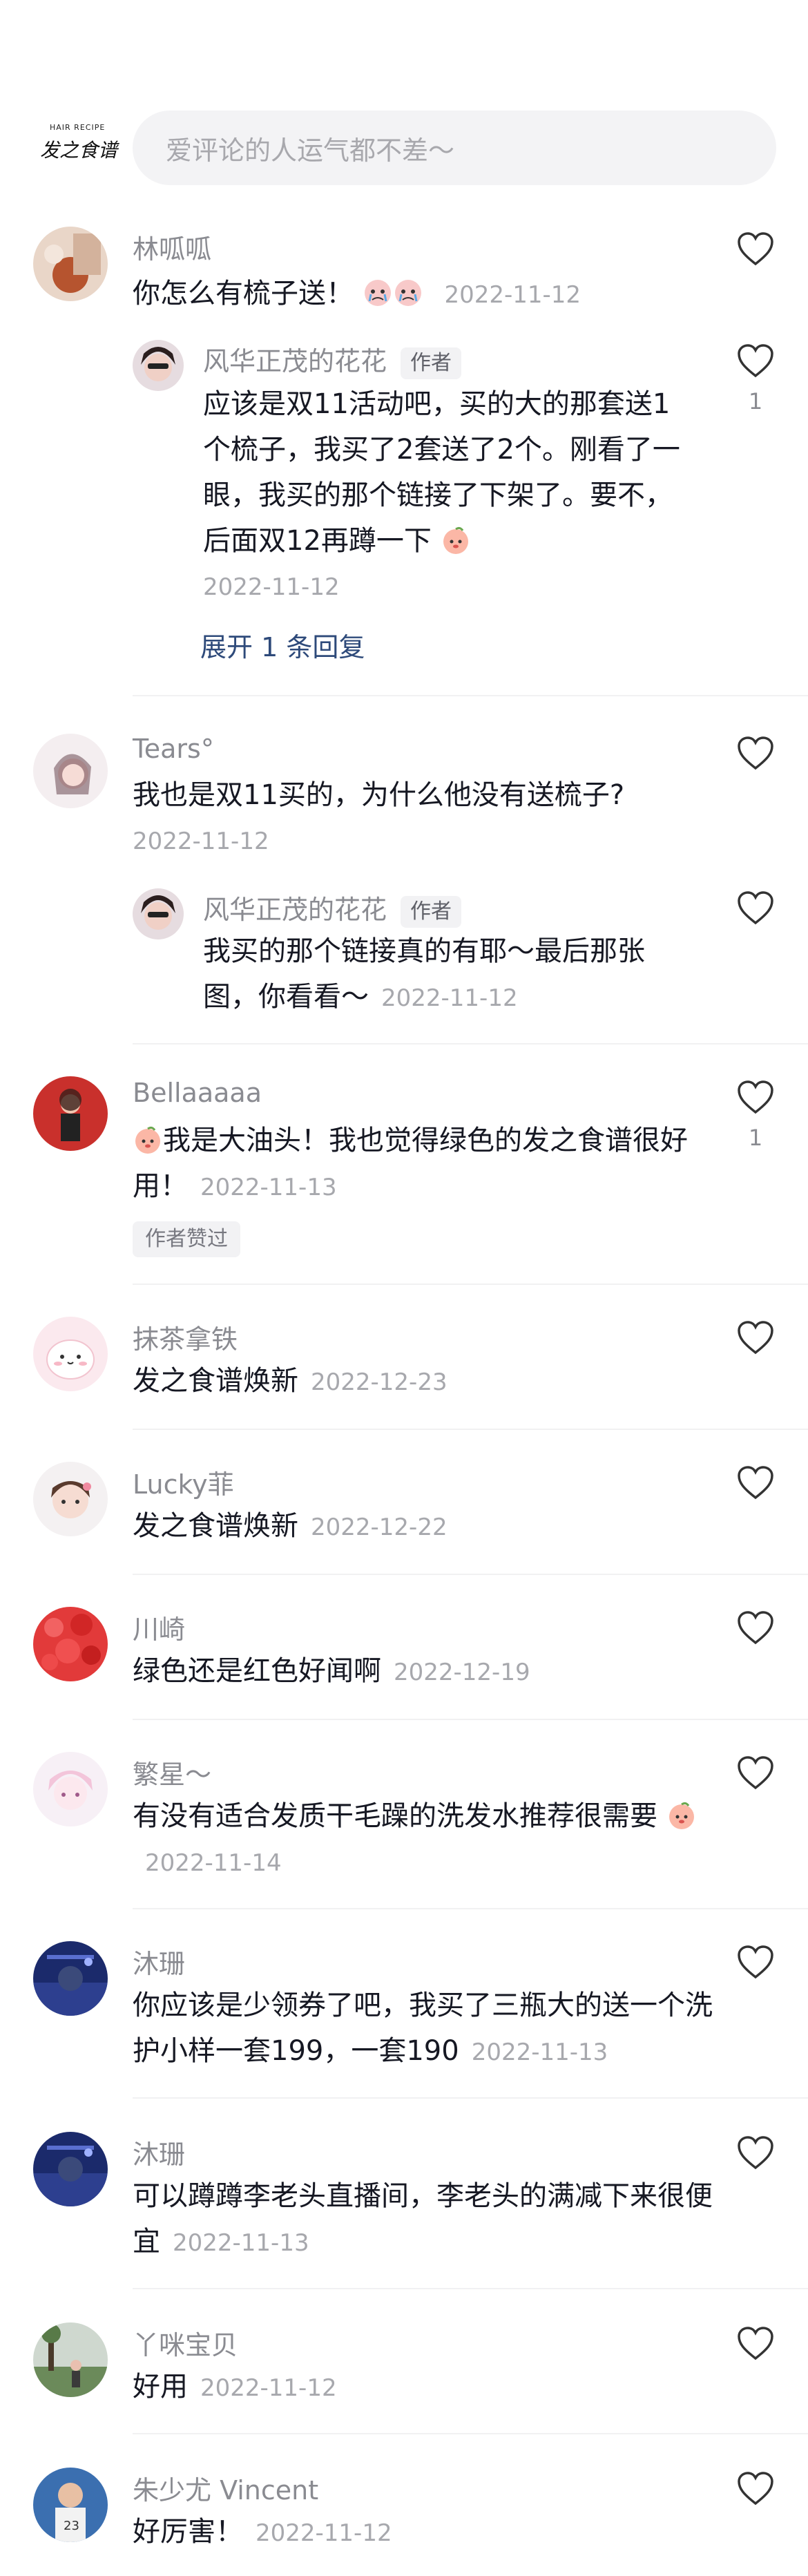 Image resolution: width=808 pixels, height=2576 pixels. Describe the element at coordinates (423, 2532) in the screenshot. I see `comment-text: 好厉害！ 2022-11-12` at that location.